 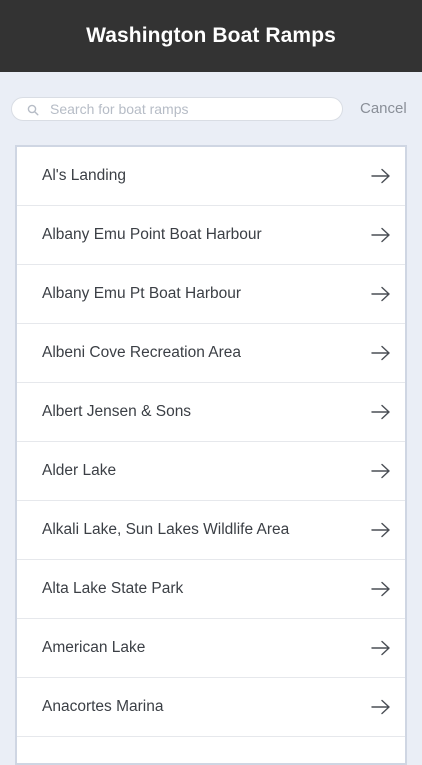 What do you see at coordinates (166, 529) in the screenshot?
I see `list-item-label: Alkali Lake, Sun Lakes Wildlife Area` at bounding box center [166, 529].